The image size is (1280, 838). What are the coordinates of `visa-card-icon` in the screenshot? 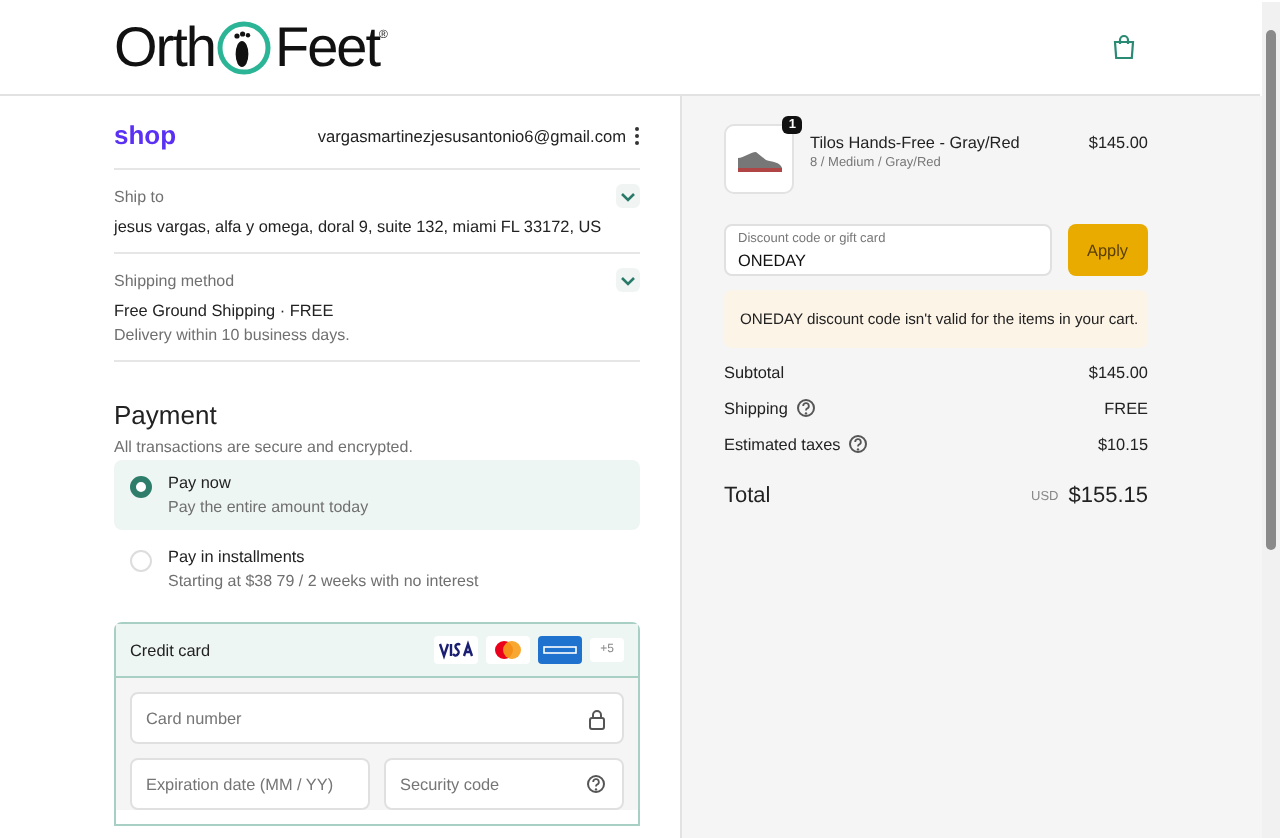 It's located at (456, 650).